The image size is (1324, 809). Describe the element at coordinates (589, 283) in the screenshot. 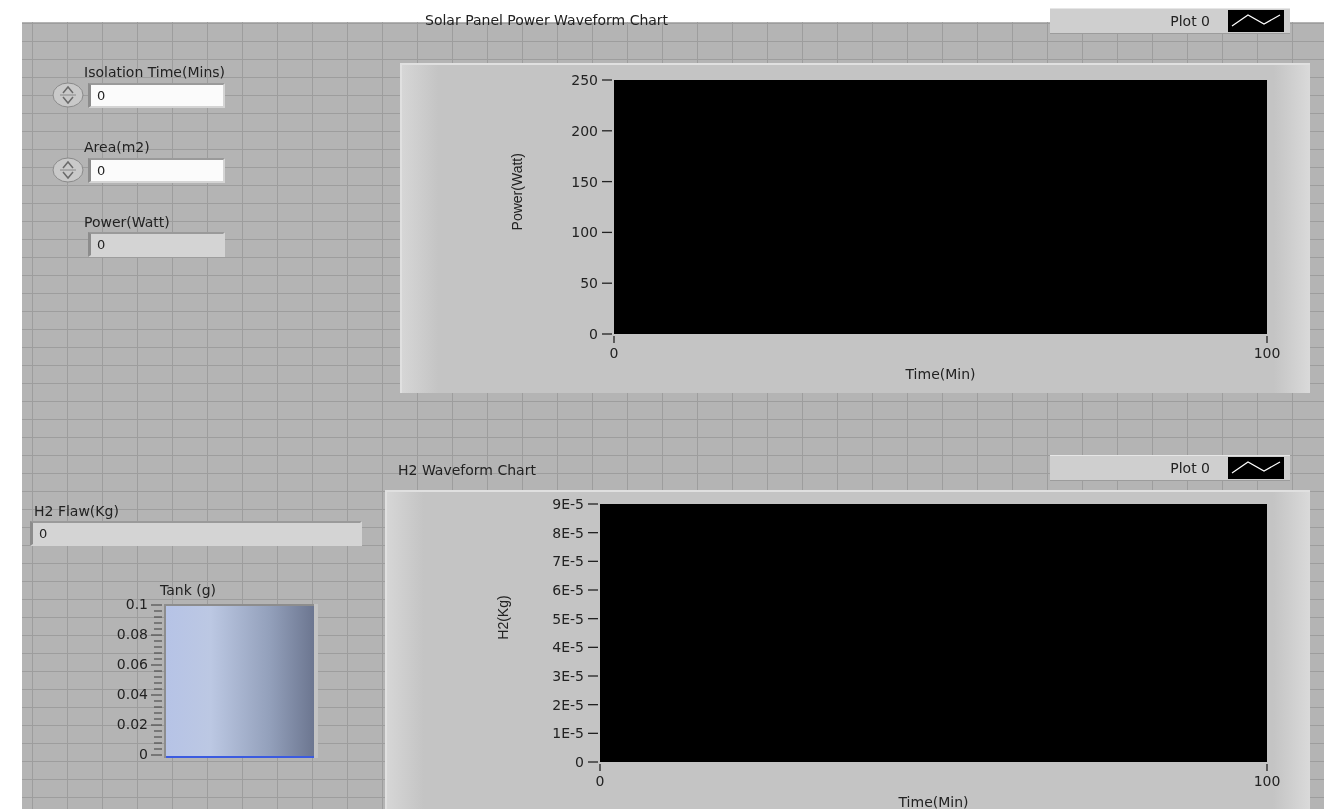

I see `y-tick-label: 50` at that location.